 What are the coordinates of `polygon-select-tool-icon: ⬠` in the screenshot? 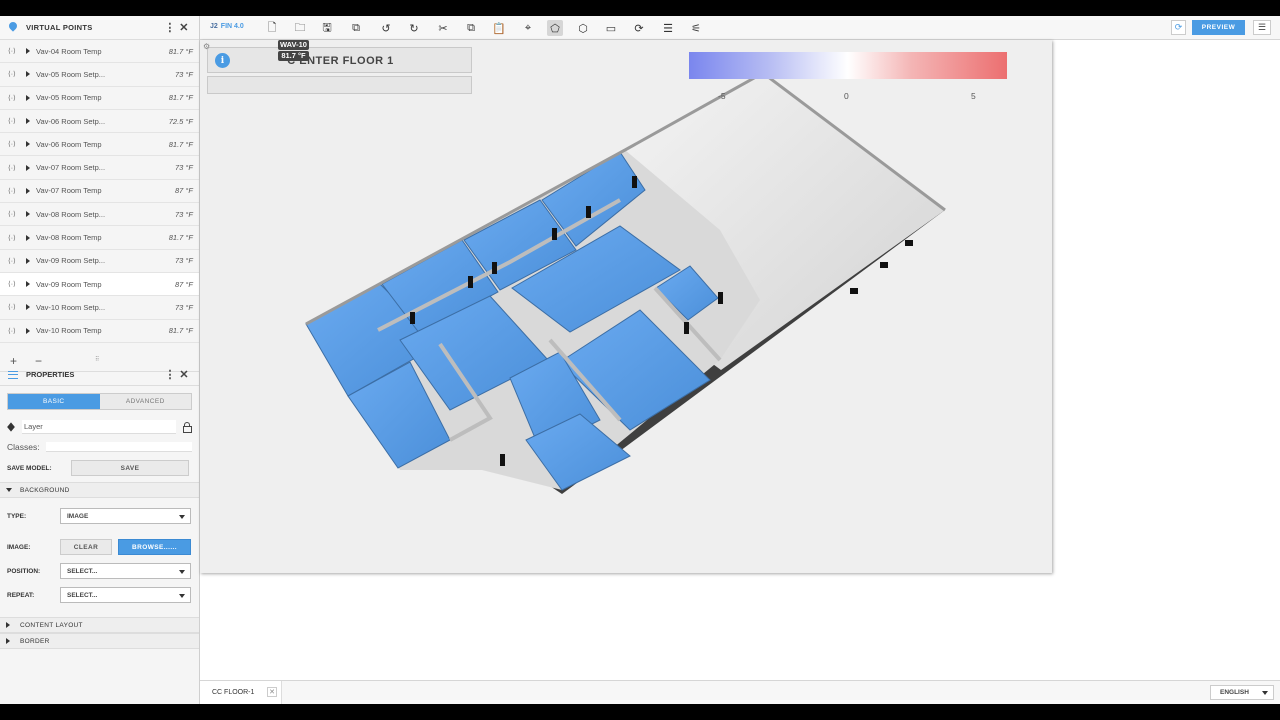 It's located at (555, 28).